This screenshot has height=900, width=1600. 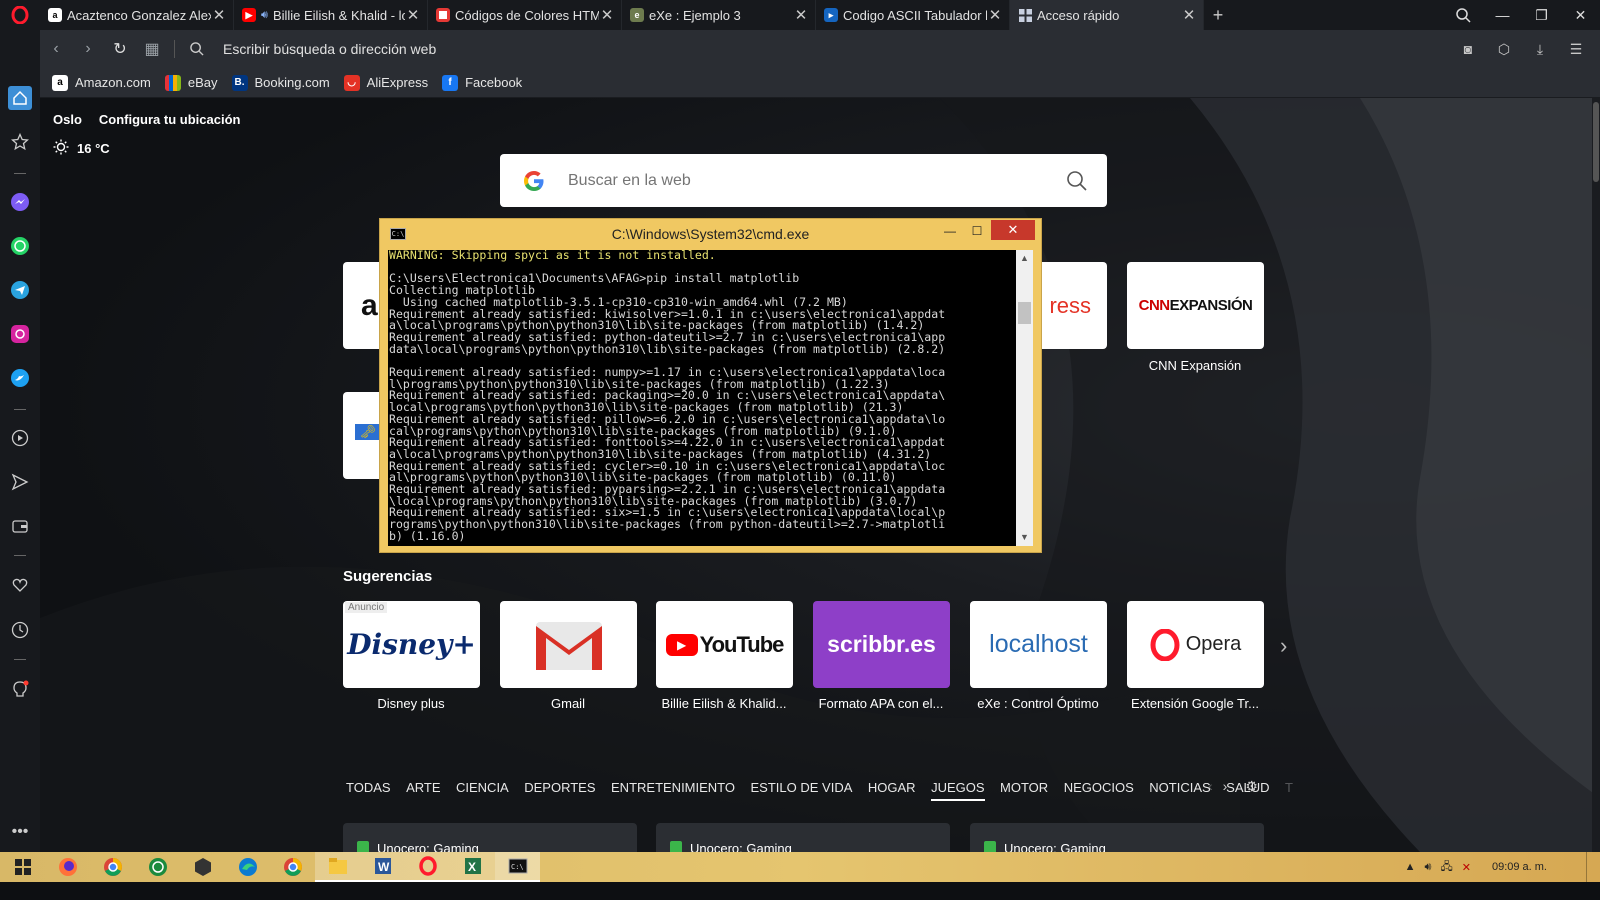 I want to click on suggestion-tile-youtube: ▶ YouTube, so click(x=724, y=644).